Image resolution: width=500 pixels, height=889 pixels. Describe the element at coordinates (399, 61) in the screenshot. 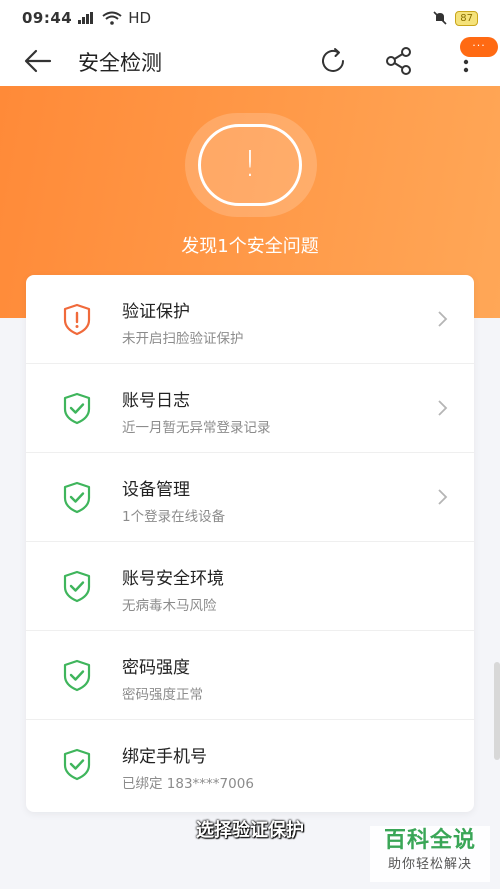

I see `share-icon` at that location.